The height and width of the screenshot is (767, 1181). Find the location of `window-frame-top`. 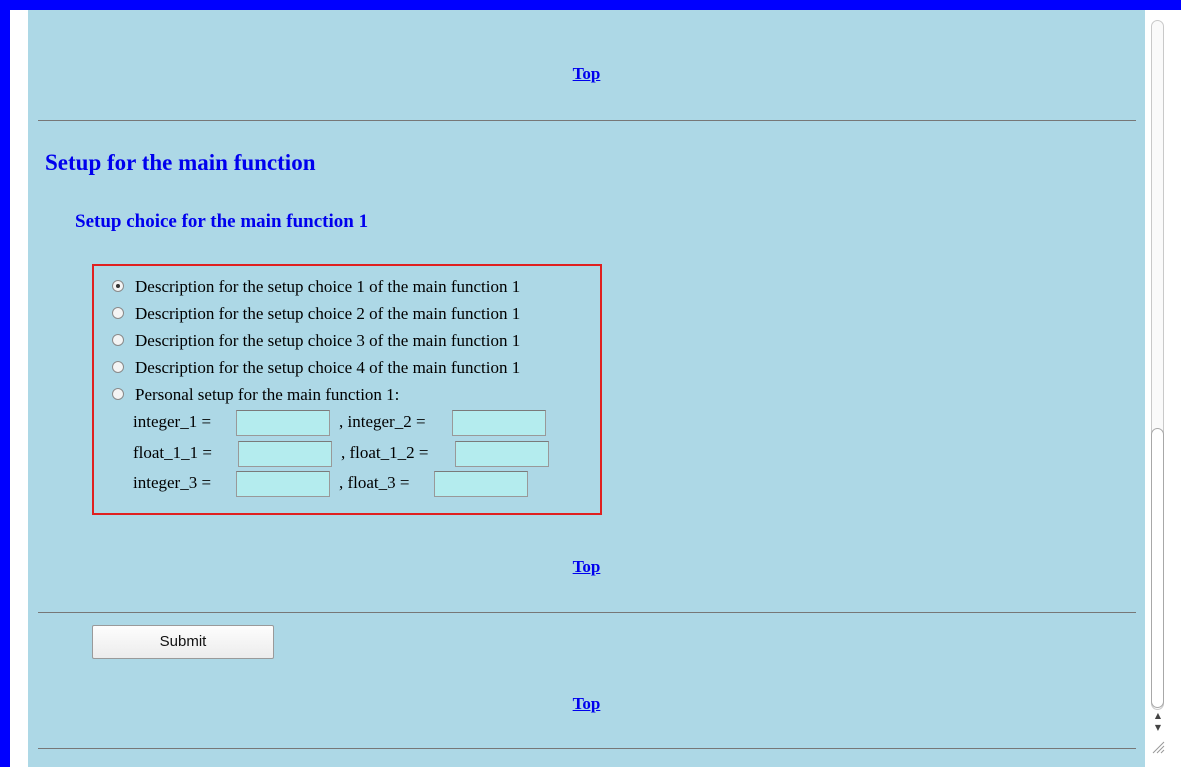

window-frame-top is located at coordinates (590, 5).